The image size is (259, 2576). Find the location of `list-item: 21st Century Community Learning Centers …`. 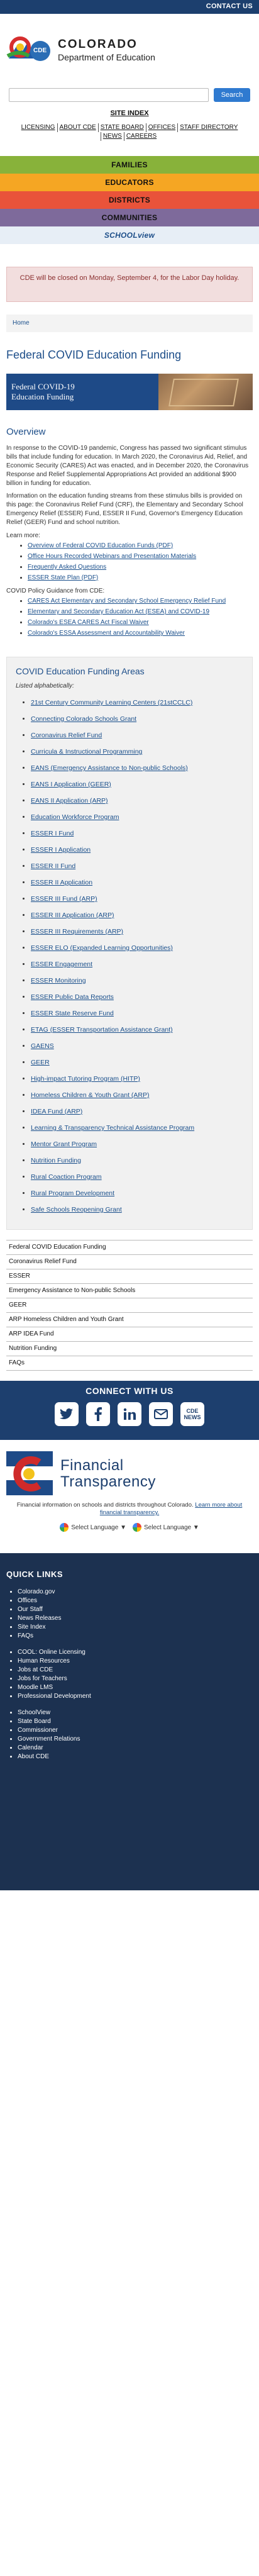

list-item: 21st Century Community Learning Centers … is located at coordinates (137, 702).